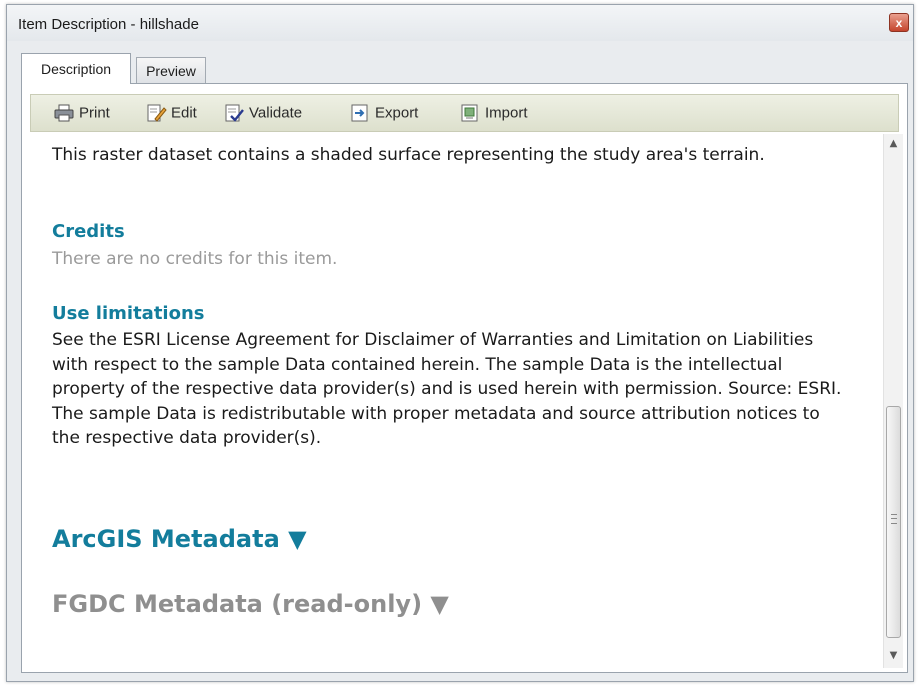 This screenshot has width=918, height=685. I want to click on print-button: Print, so click(81, 114).